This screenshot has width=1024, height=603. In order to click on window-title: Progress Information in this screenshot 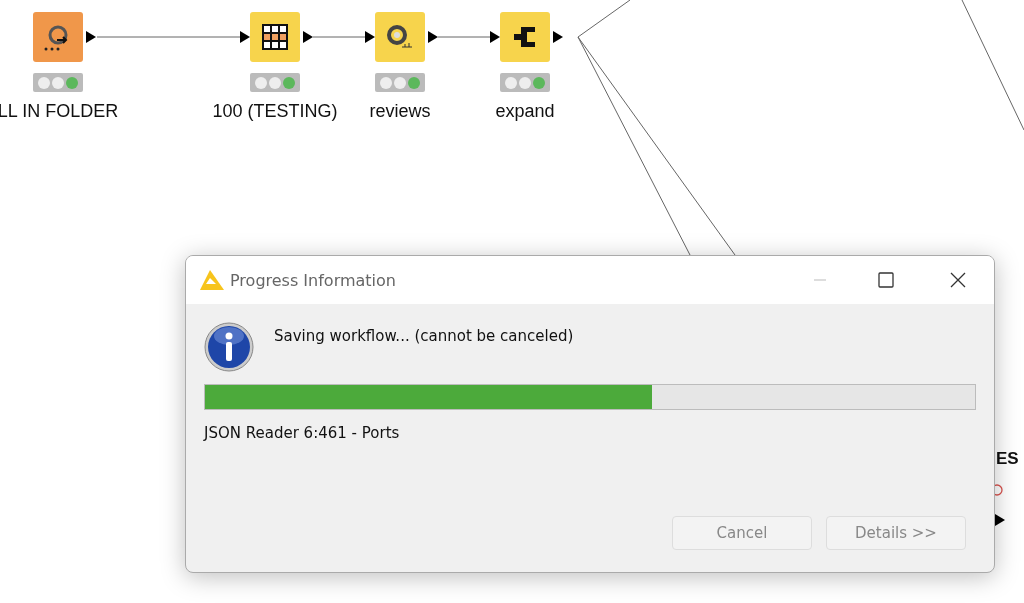, I will do `click(313, 280)`.